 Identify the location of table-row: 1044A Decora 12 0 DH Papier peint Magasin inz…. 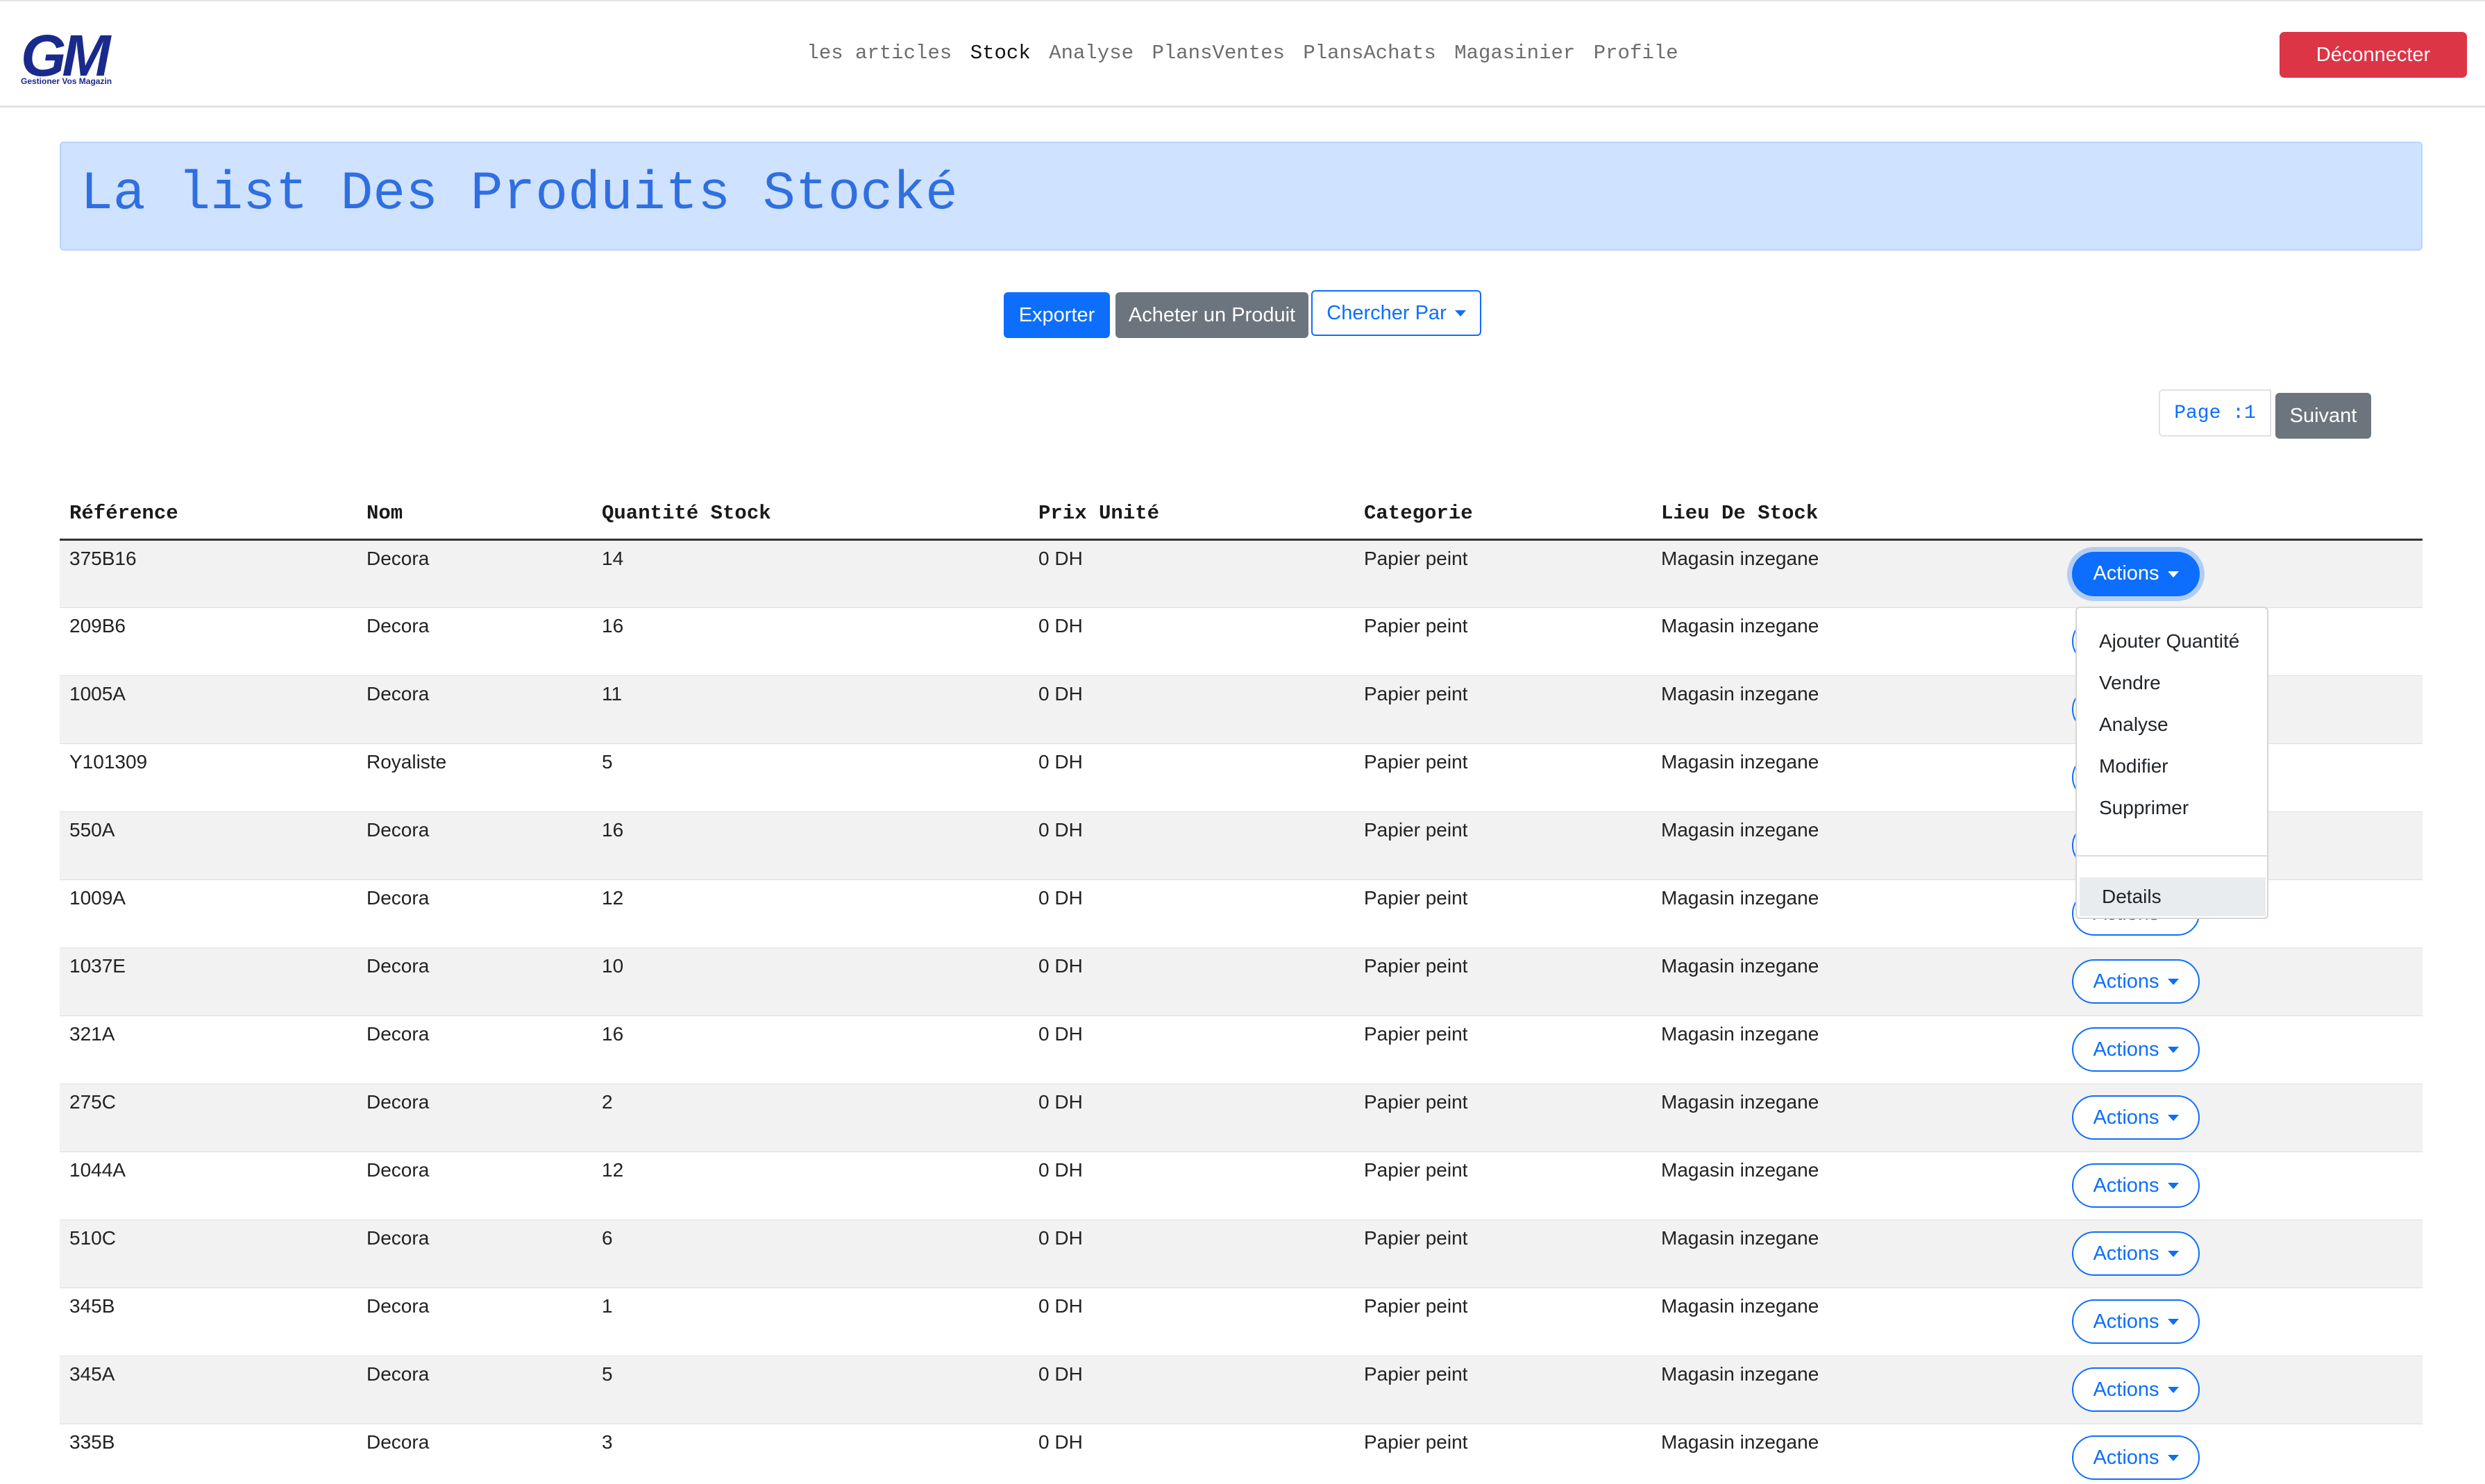
(1241, 1186).